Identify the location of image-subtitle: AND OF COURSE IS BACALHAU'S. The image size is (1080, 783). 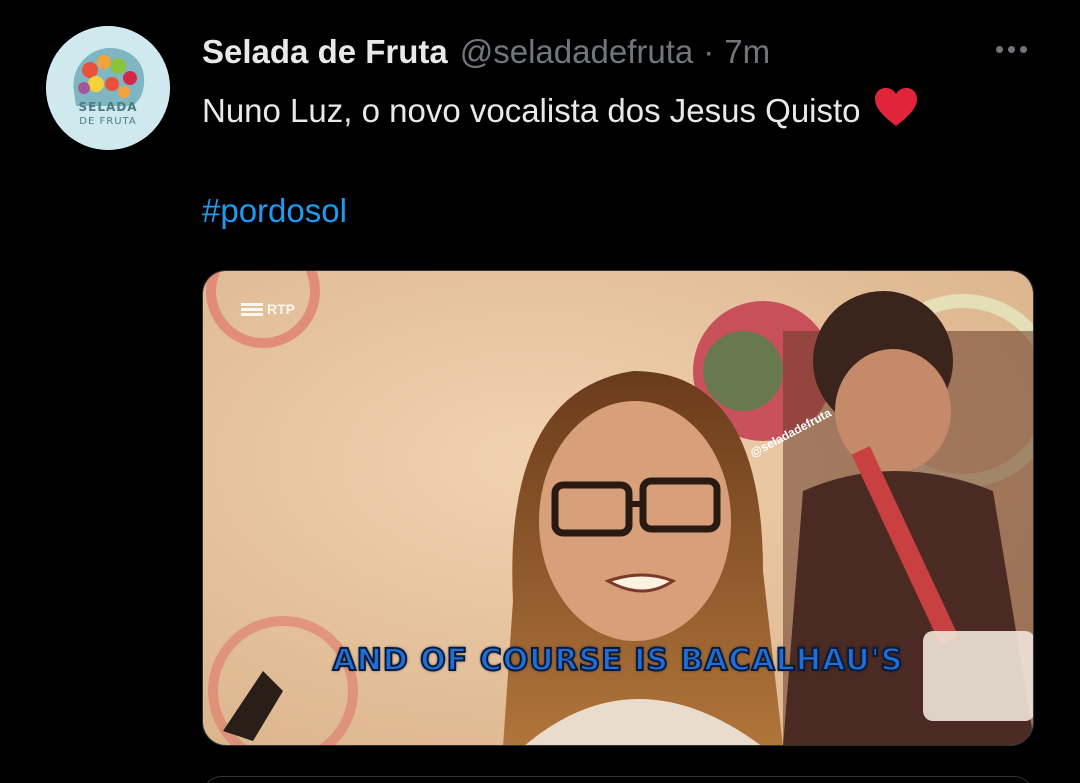
(618, 660).